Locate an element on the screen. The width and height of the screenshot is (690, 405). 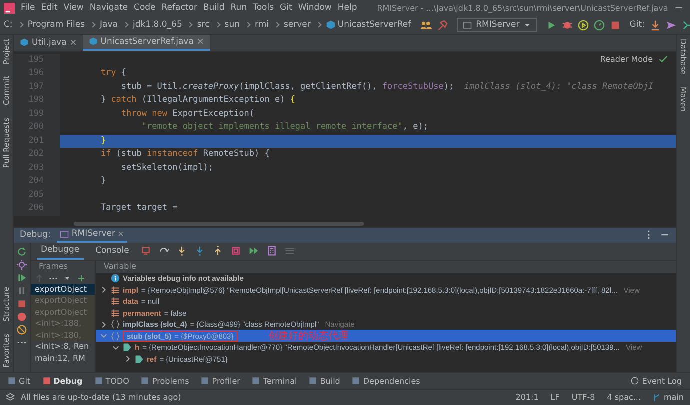
menu-item: Code is located at coordinates (145, 8).